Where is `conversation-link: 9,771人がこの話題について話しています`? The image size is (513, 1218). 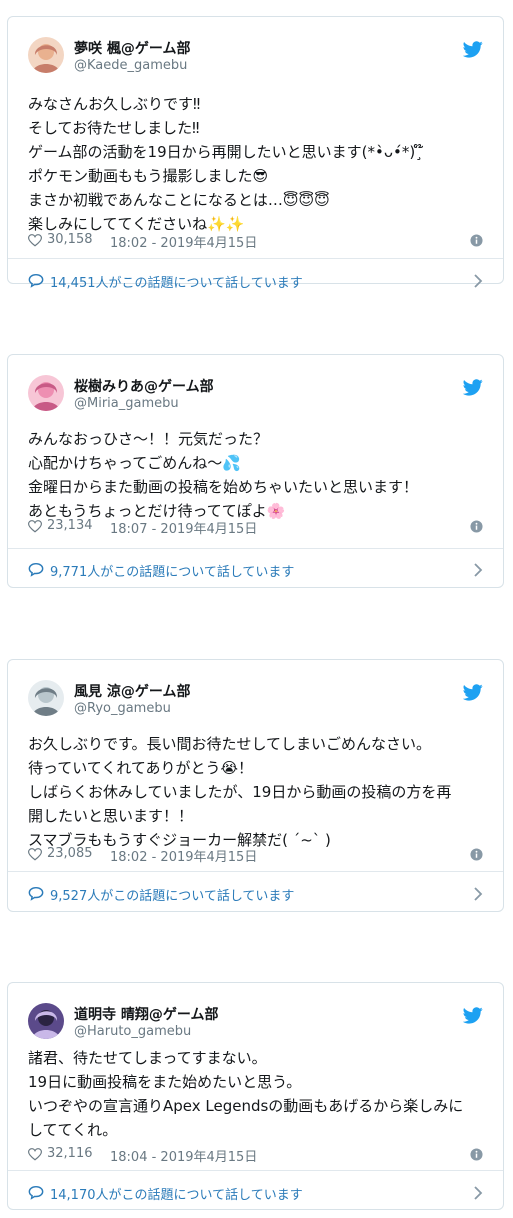
conversation-link: 9,771人がこの話題について話しています is located at coordinates (255, 570).